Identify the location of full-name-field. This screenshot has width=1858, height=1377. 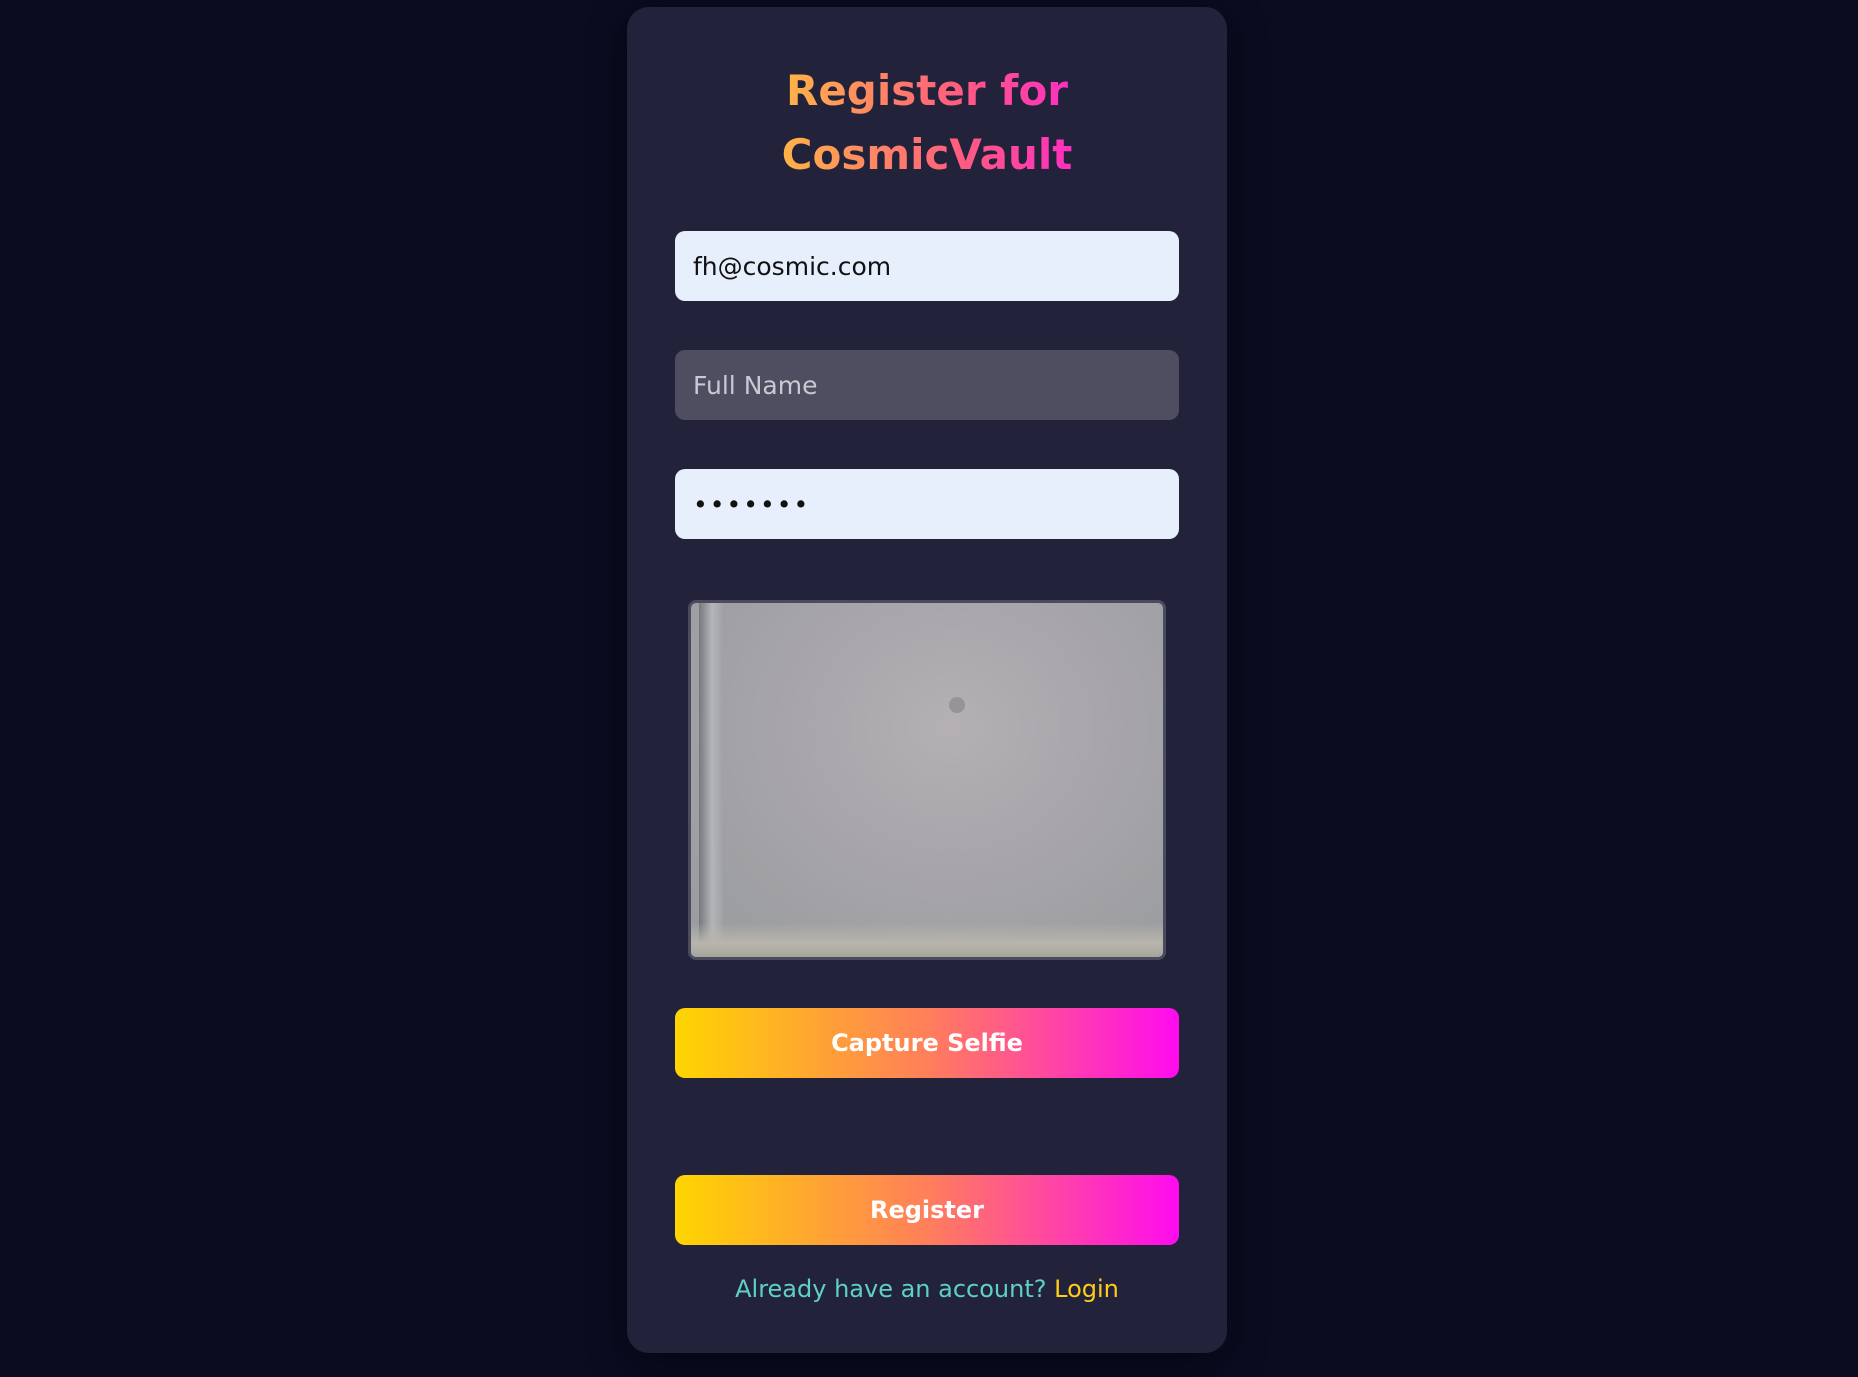
(927, 385).